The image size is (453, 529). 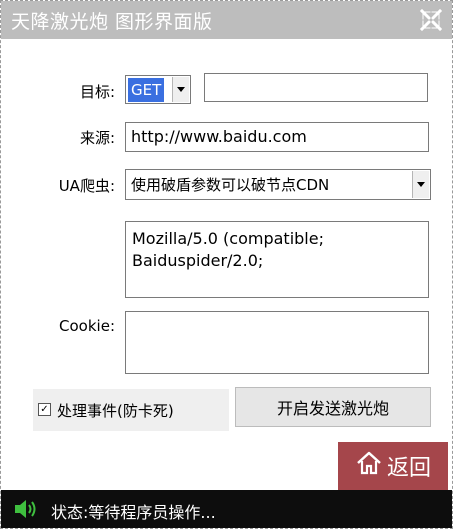 I want to click on checkbox-box: ✓, so click(x=44, y=409).